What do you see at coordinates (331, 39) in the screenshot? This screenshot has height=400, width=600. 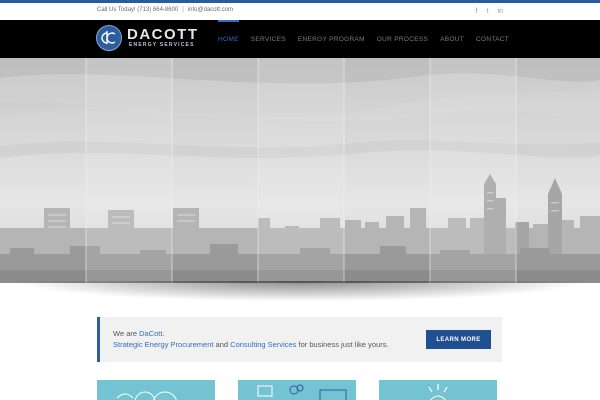 I see `nav-item-energy-program: ENERGY PROGRAM` at bounding box center [331, 39].